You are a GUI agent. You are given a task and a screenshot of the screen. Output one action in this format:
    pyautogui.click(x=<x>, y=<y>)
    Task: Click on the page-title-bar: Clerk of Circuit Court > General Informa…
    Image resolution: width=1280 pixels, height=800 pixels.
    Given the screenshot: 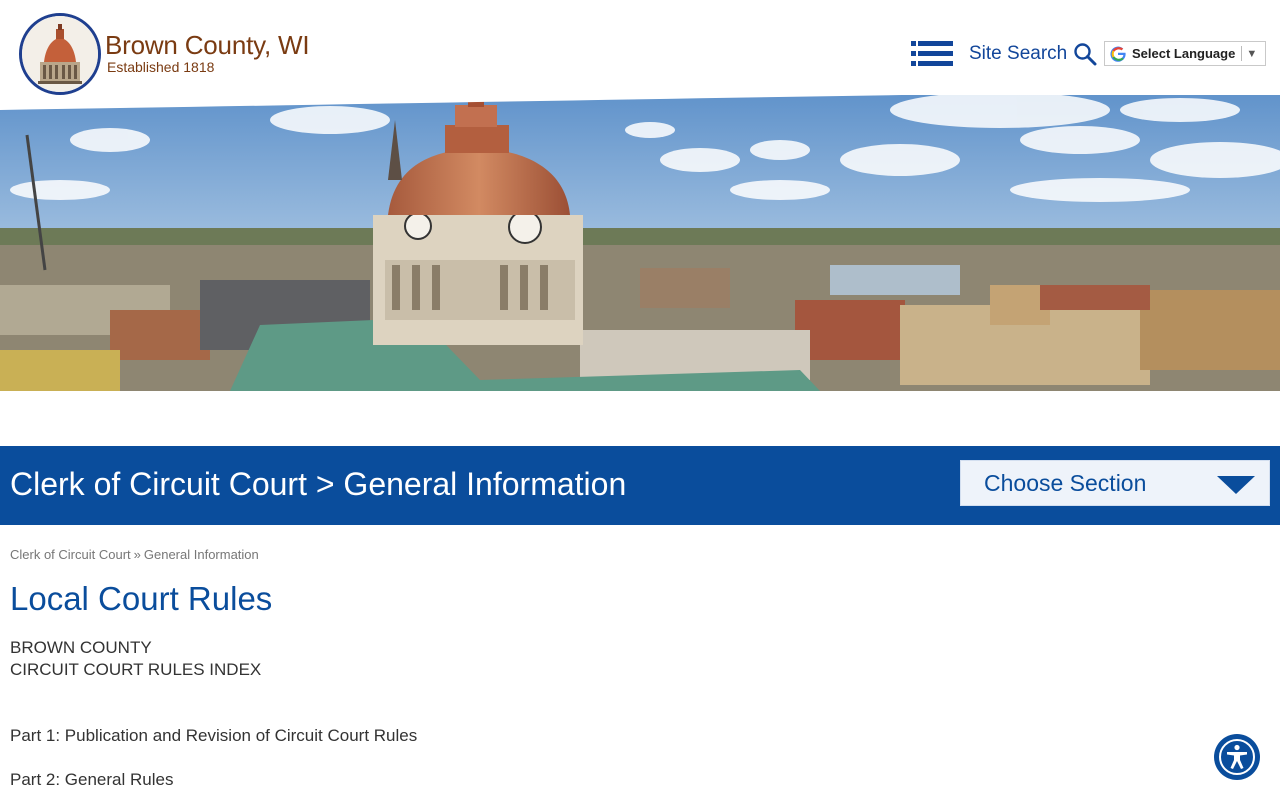 What is the action you would take?
    pyautogui.click(x=640, y=485)
    